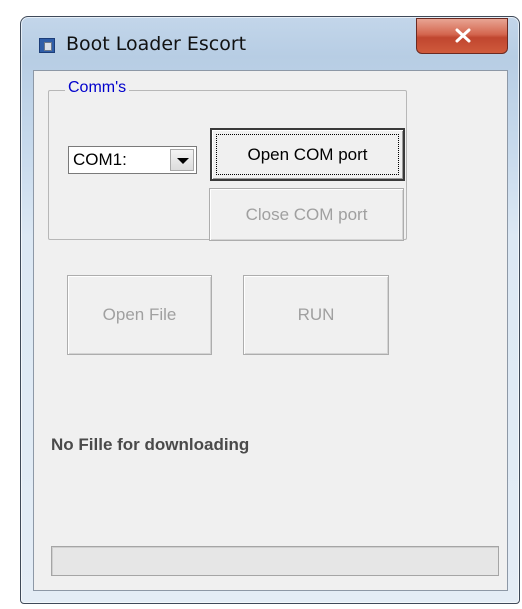  I want to click on close-com-port-button: Close COM port, so click(306, 214).